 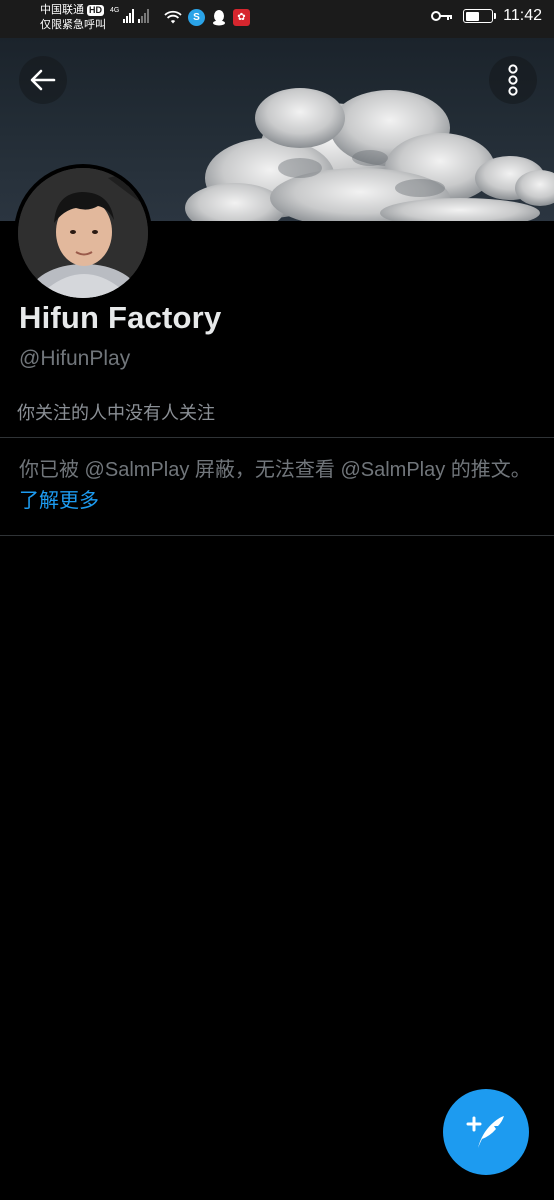 What do you see at coordinates (120, 317) in the screenshot?
I see `display-name: Hifun Factory` at bounding box center [120, 317].